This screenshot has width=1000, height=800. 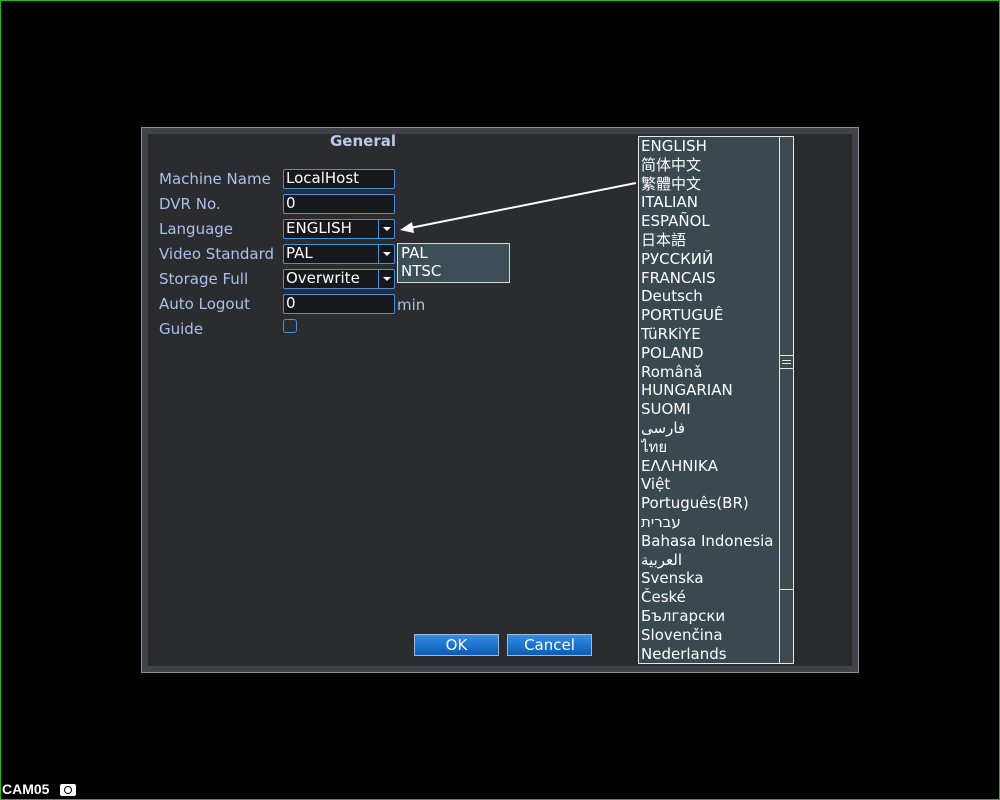 I want to click on language-option: HUNGARIAN, so click(x=709, y=390).